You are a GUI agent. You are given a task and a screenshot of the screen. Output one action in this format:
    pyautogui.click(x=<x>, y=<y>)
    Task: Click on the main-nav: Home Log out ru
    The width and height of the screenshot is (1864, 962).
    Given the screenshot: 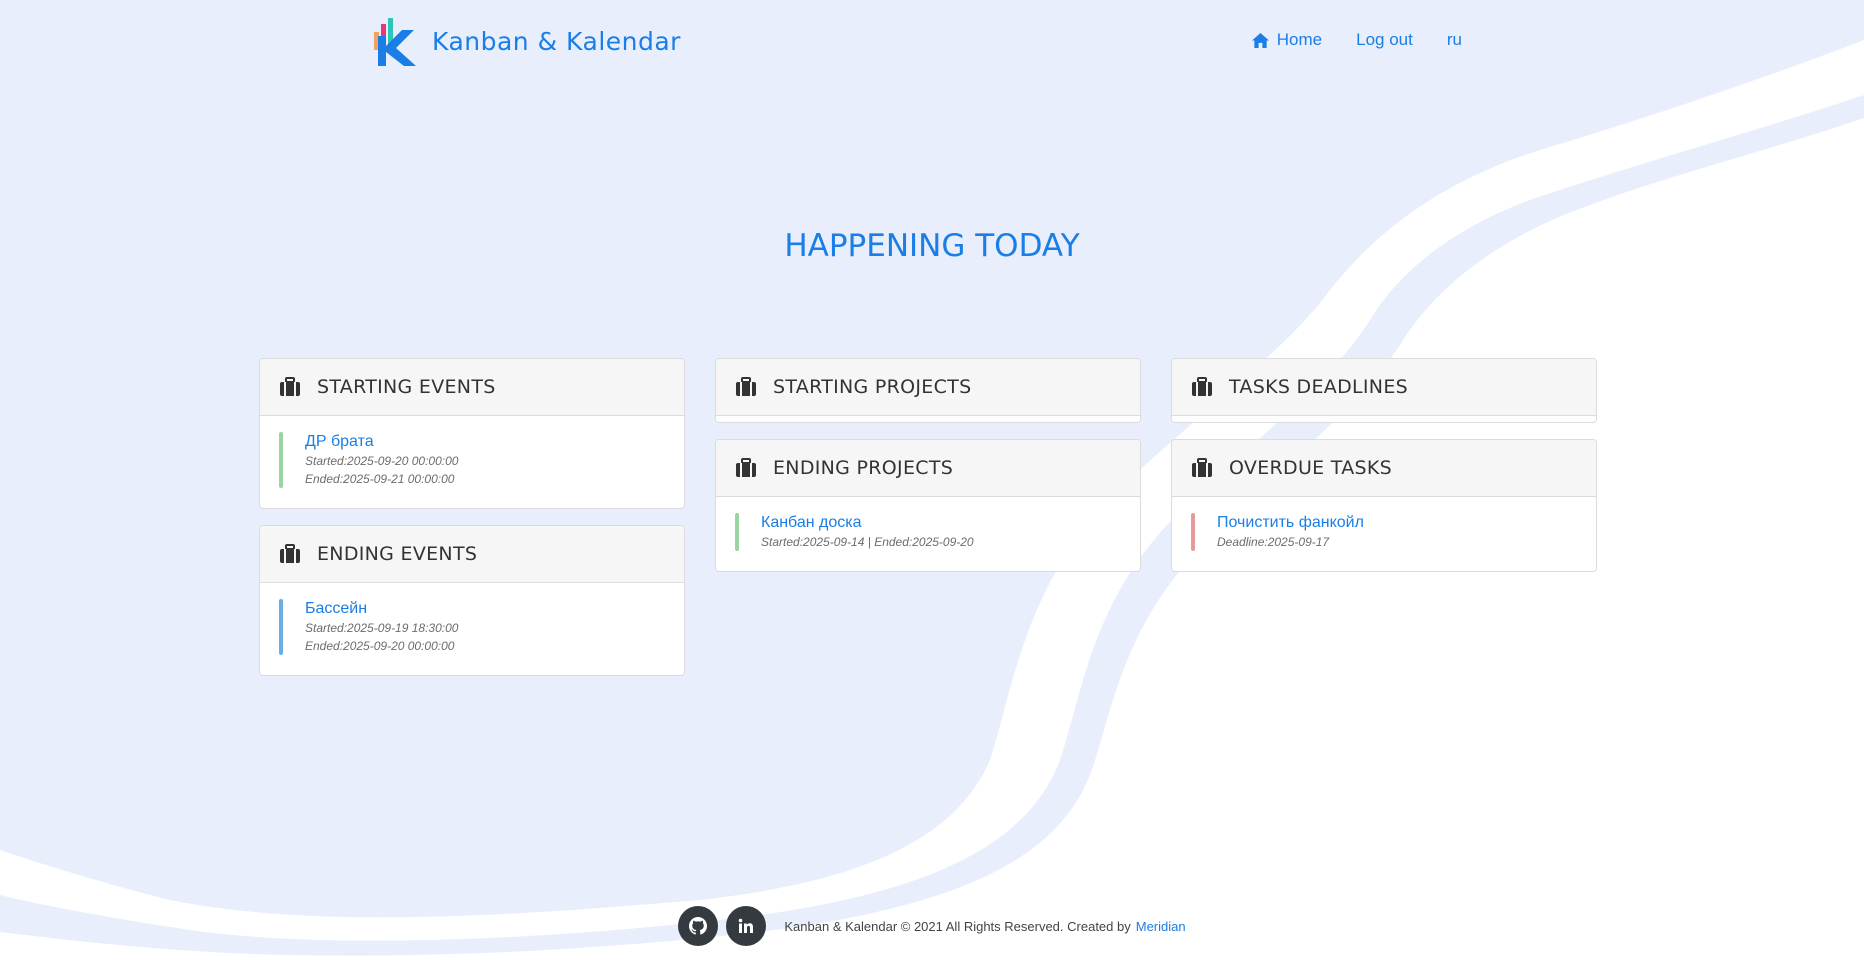 What is the action you would take?
    pyautogui.click(x=1356, y=40)
    